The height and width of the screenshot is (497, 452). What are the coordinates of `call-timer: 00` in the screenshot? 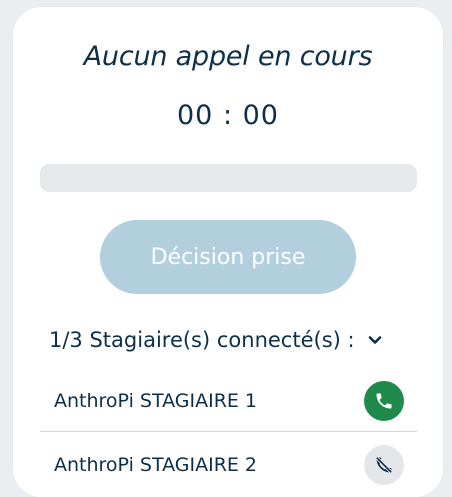 It's located at (228, 115).